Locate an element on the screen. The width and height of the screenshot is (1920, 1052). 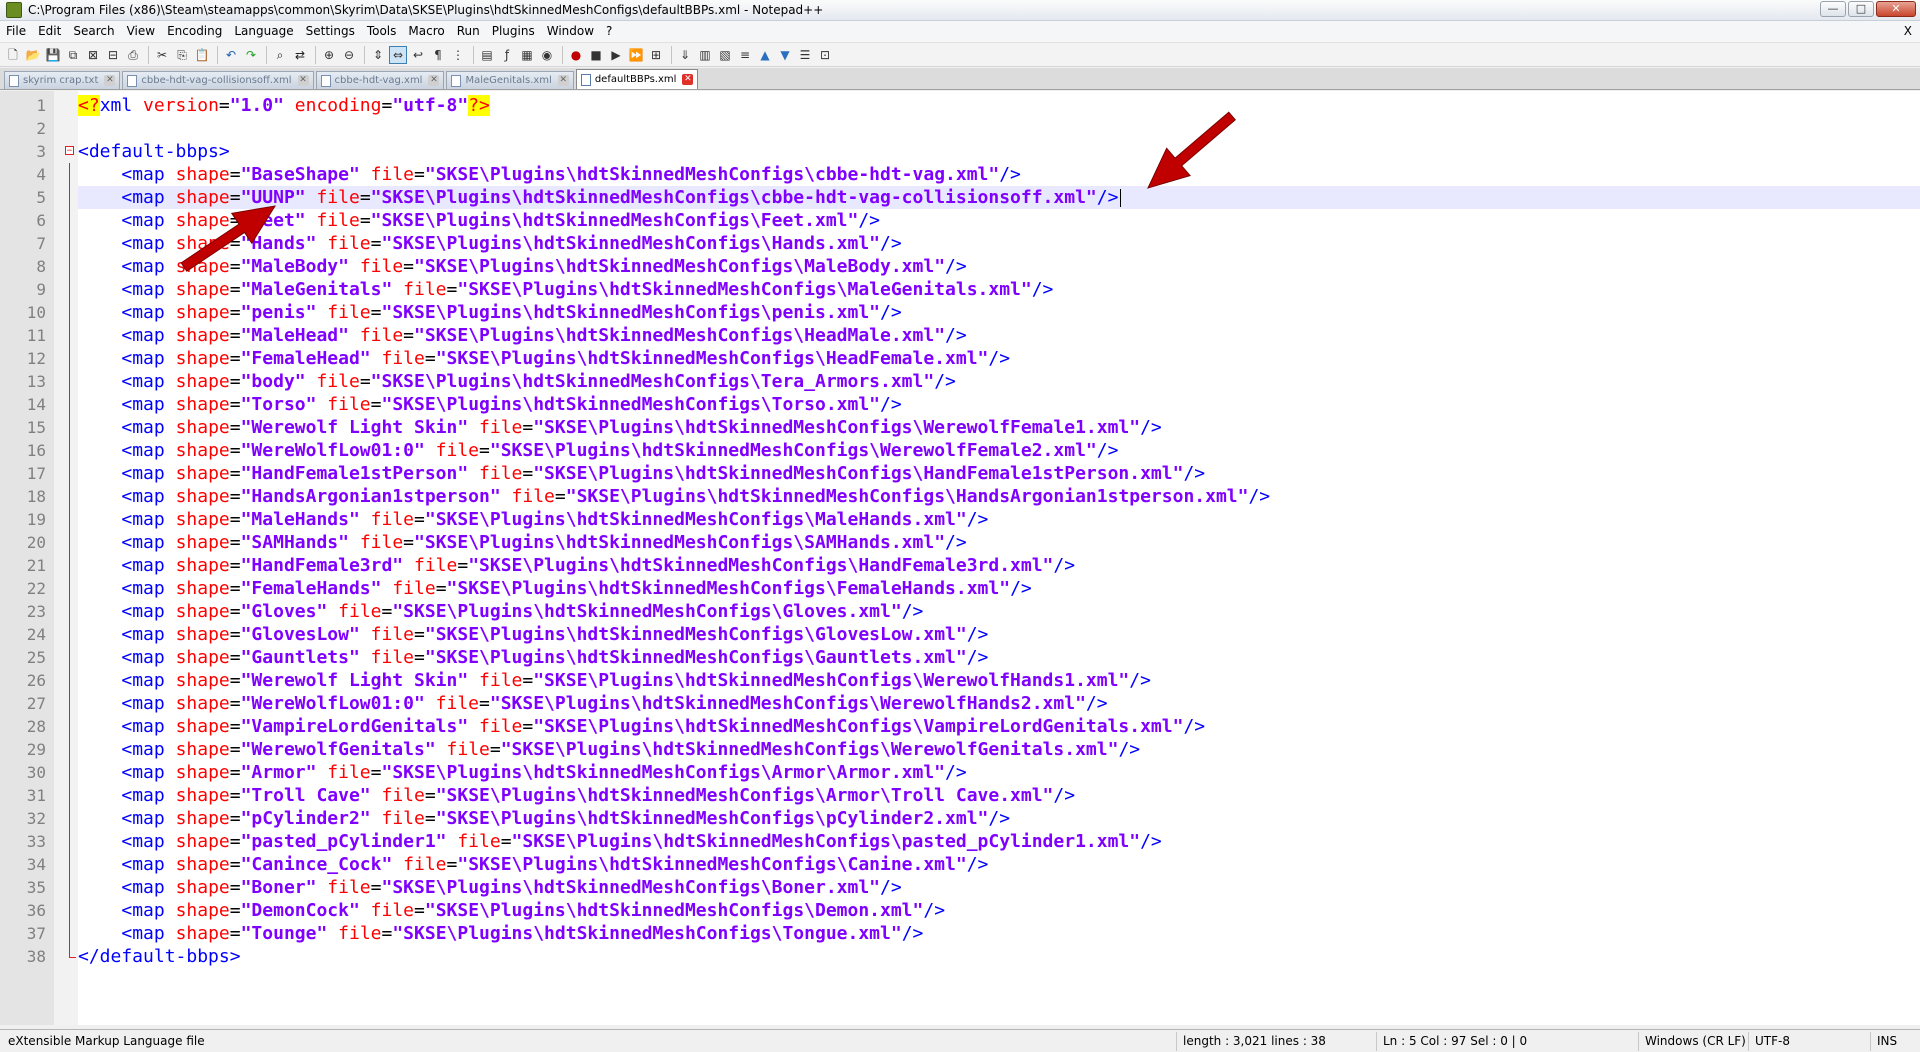
cut-icon: ✂ is located at coordinates (162, 55).